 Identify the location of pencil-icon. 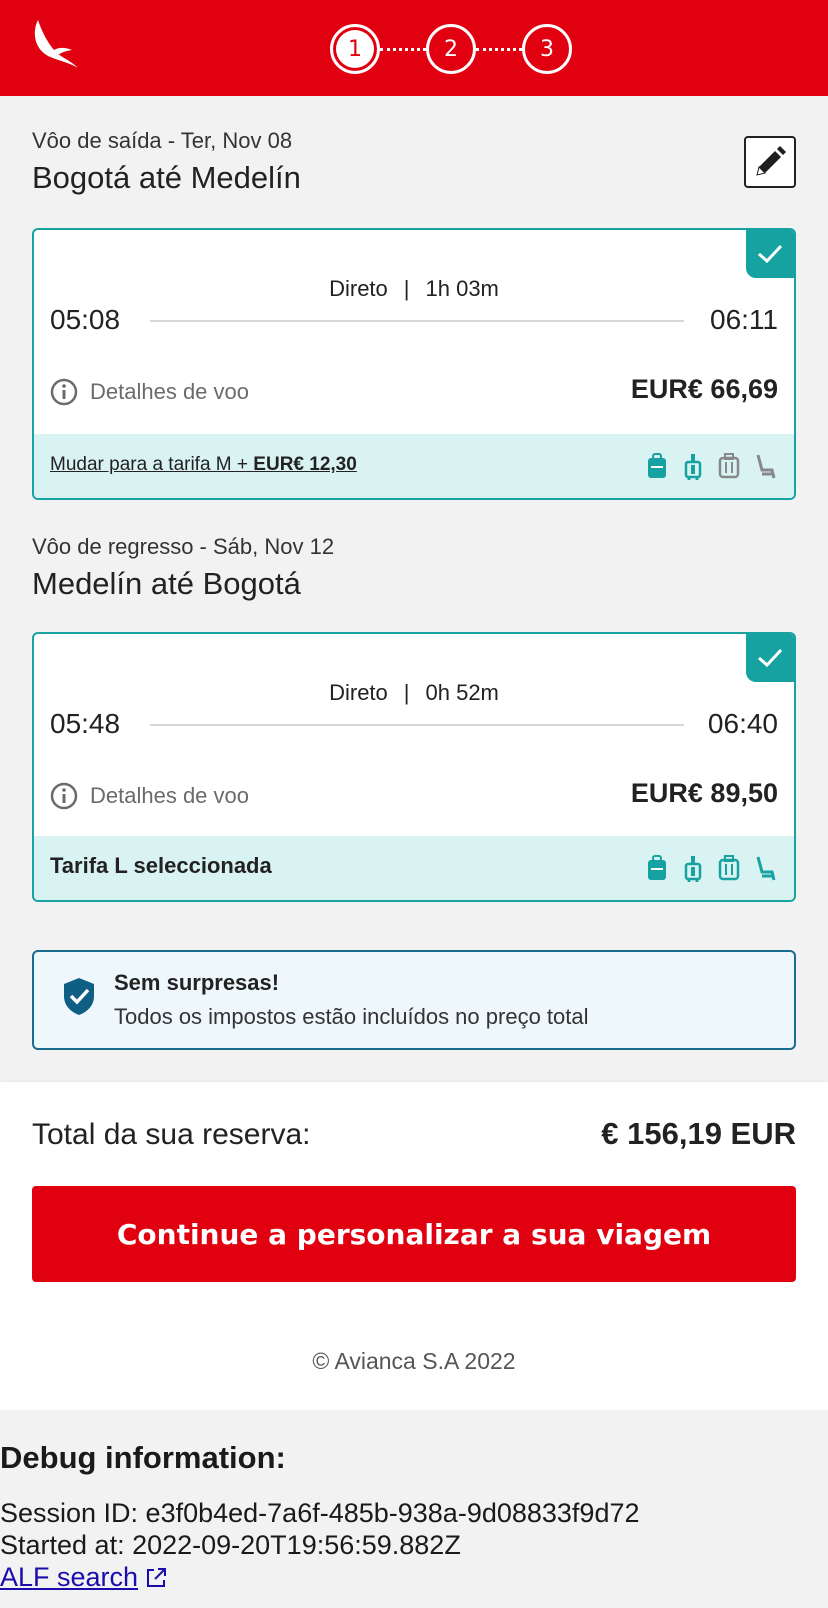
(771, 161).